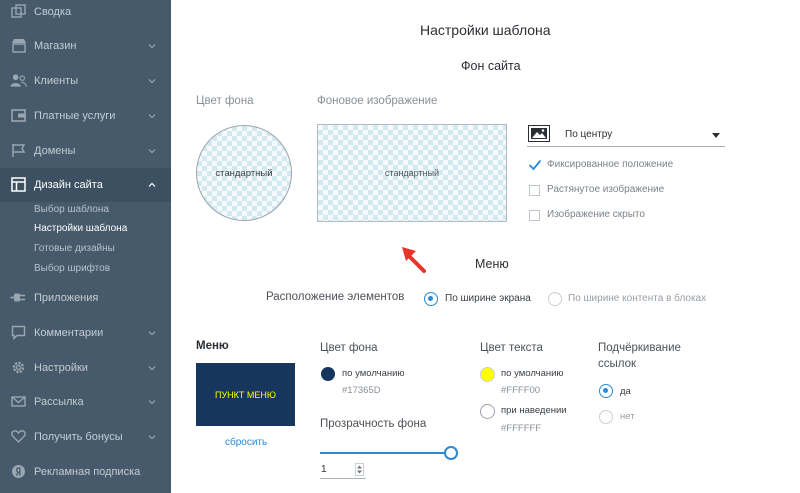 This screenshot has height=493, width=800. I want to click on text-color-hover-swatch, so click(487, 411).